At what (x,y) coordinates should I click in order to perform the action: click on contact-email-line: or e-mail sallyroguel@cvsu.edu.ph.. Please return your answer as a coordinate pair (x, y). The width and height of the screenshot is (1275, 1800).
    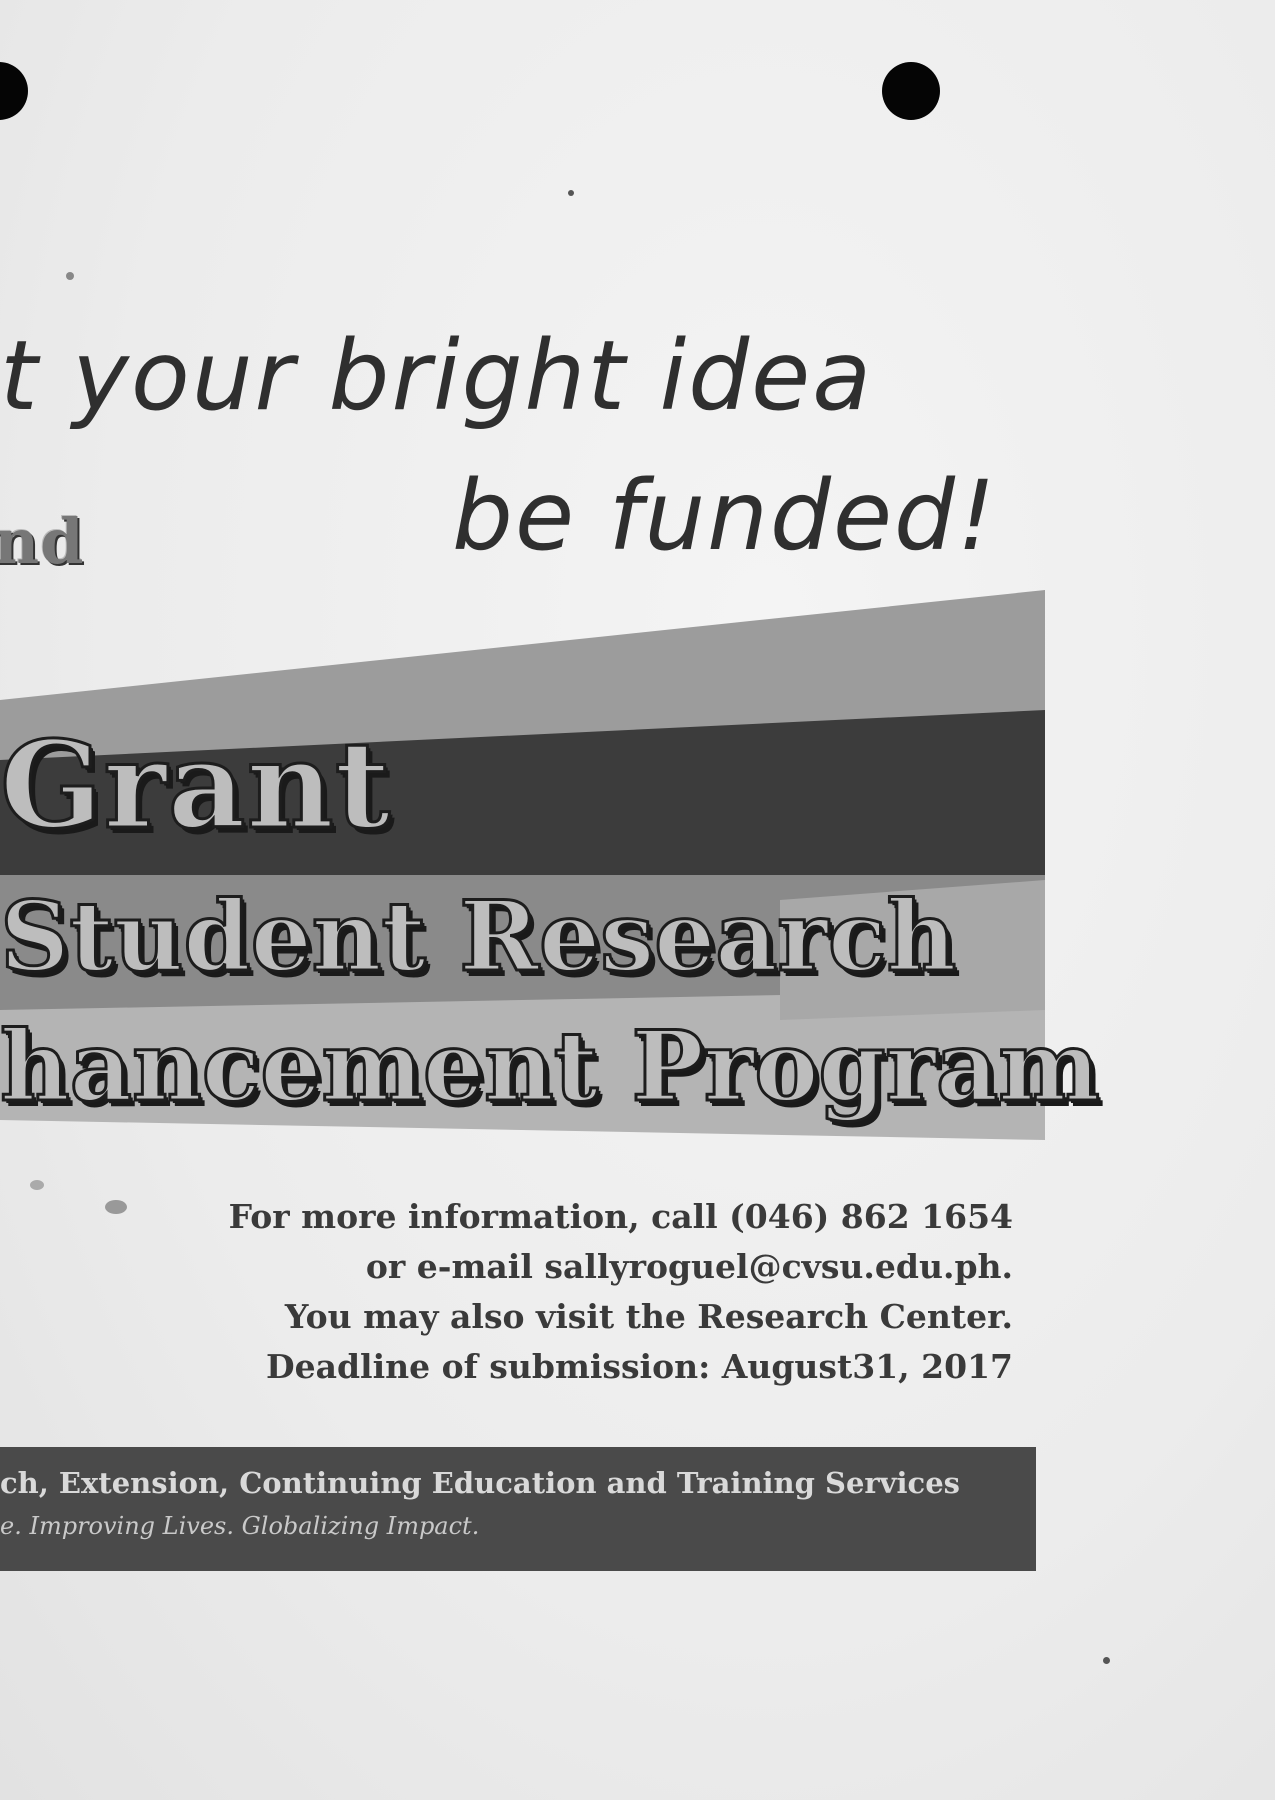
    Looking at the image, I should click on (689, 1266).